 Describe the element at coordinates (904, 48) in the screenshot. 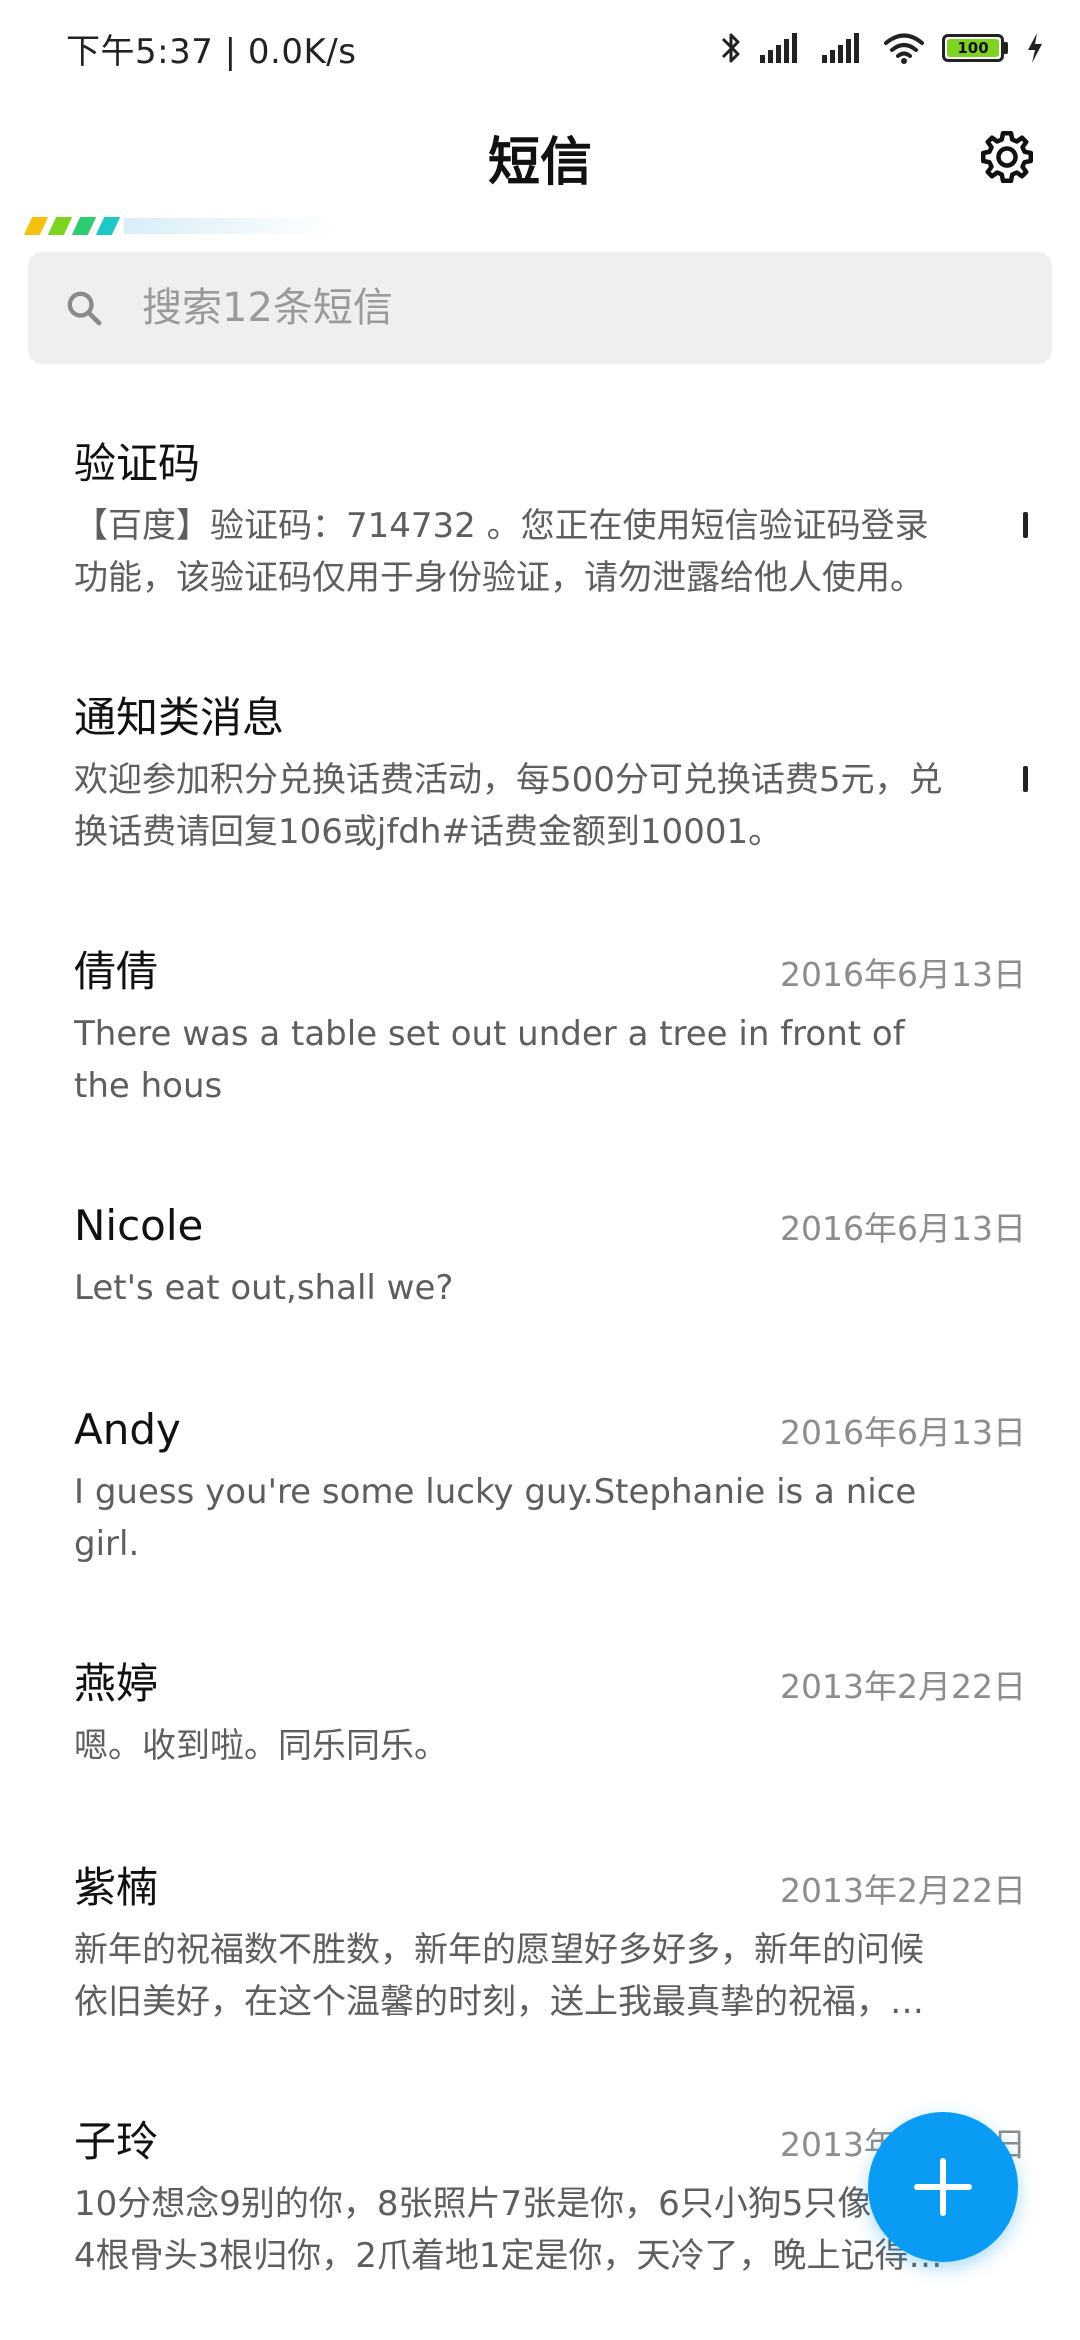

I see `wifi-icon` at that location.